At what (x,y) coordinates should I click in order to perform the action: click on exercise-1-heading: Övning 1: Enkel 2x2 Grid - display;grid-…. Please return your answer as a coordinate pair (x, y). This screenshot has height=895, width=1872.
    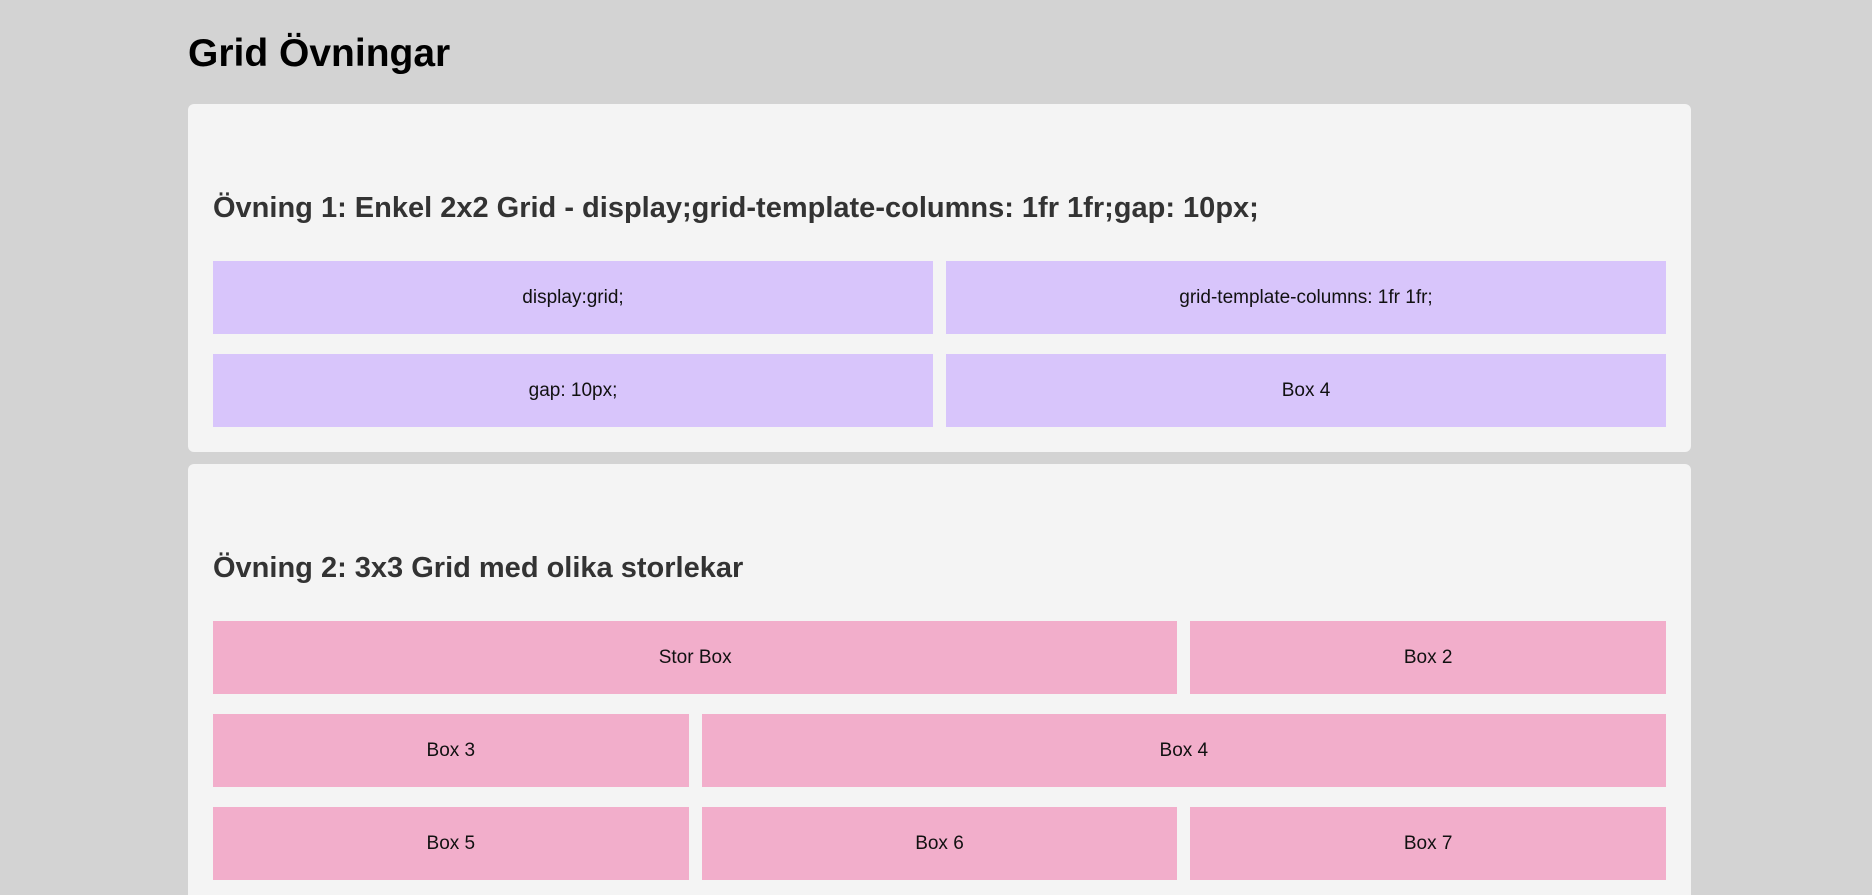
    Looking at the image, I should click on (736, 208).